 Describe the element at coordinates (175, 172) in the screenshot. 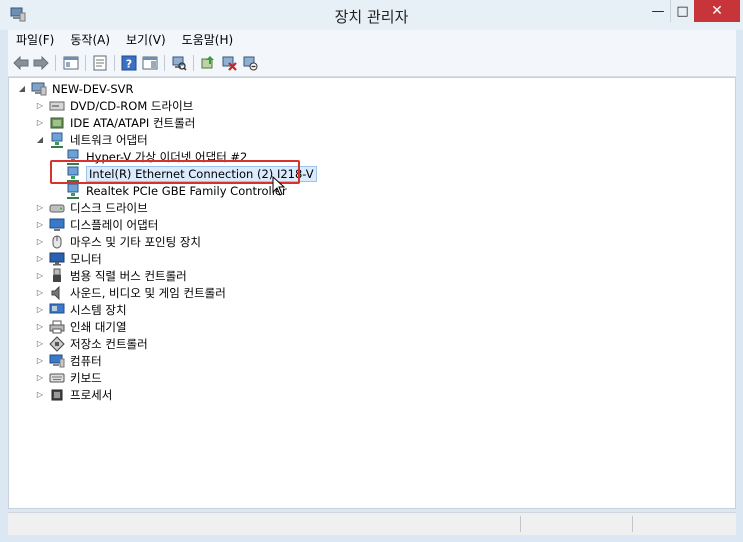

I see `highlight-annotation-box` at that location.